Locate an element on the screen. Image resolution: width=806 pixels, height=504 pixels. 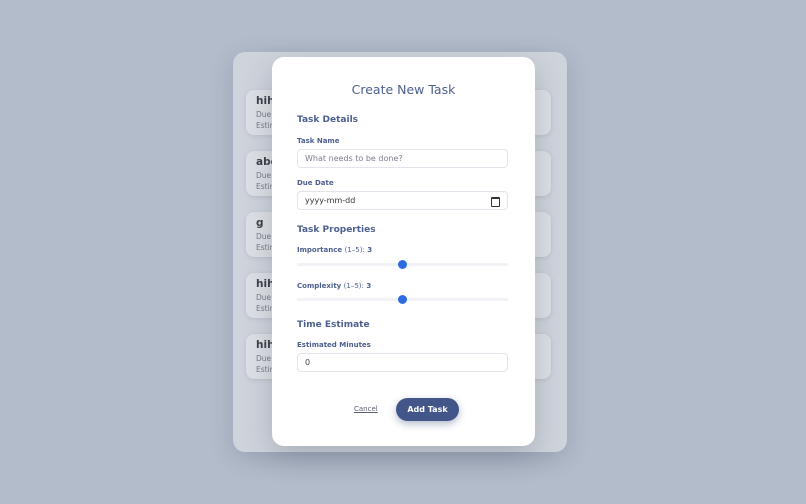
complexity-slider-thumb is located at coordinates (402, 299).